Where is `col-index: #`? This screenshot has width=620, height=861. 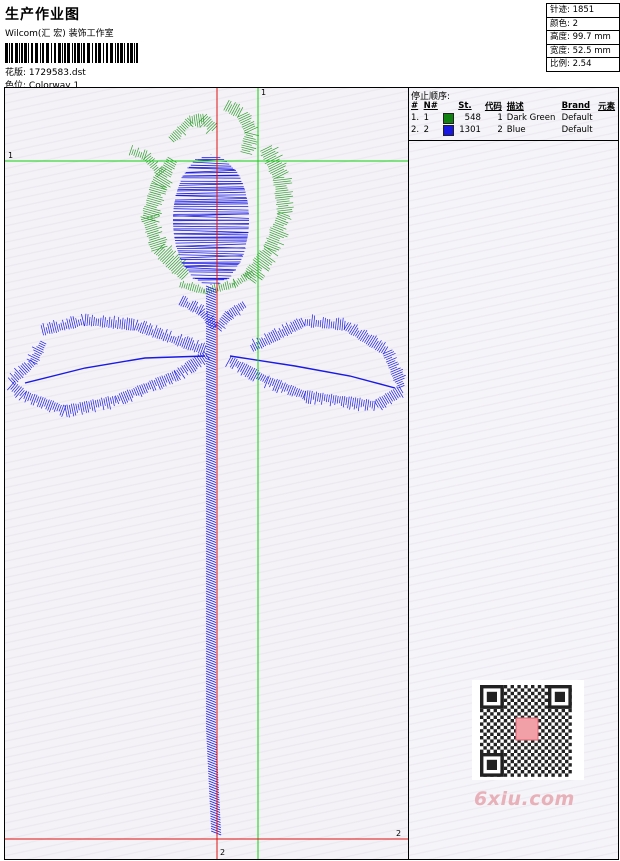
col-index: # is located at coordinates (415, 106).